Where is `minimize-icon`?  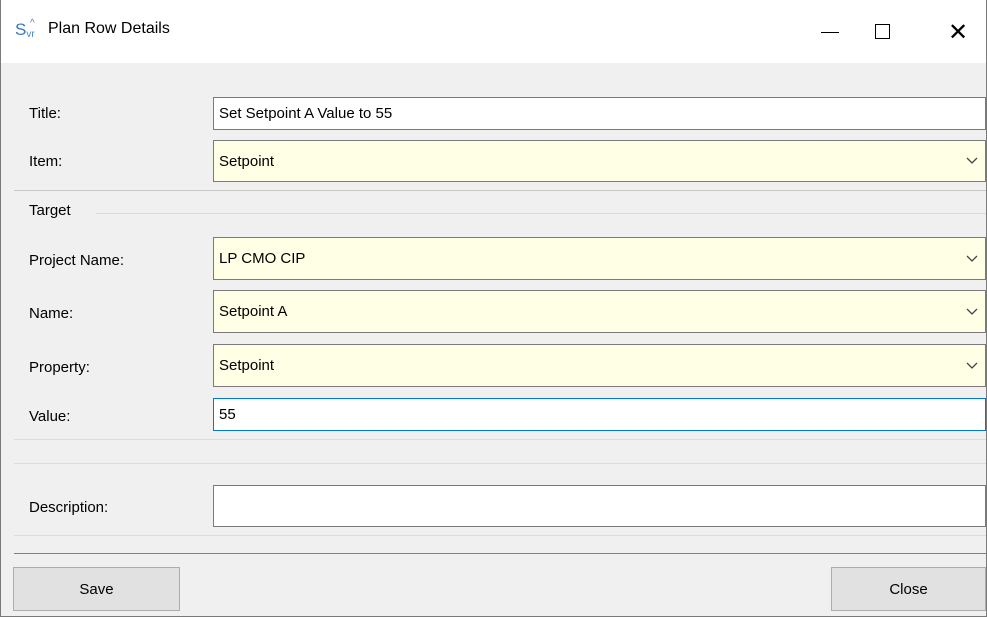 minimize-icon is located at coordinates (830, 32).